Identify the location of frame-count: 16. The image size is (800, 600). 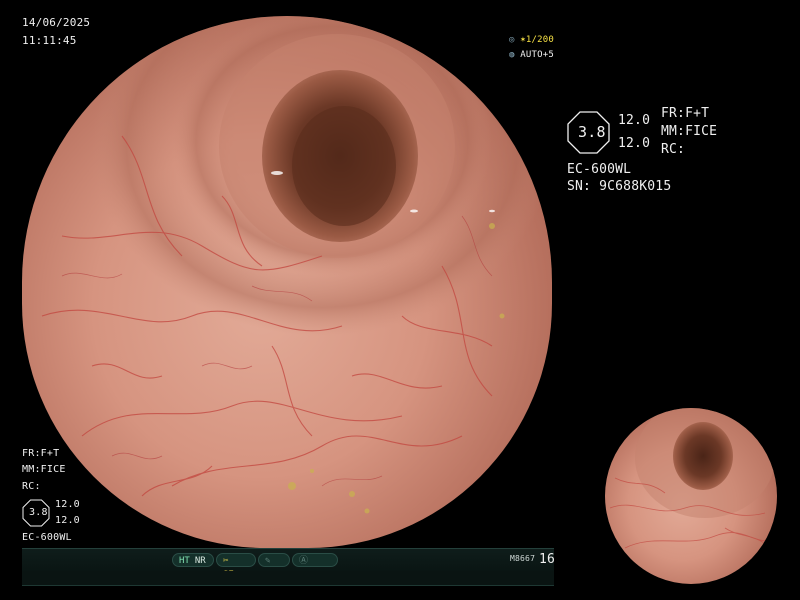
(547, 559).